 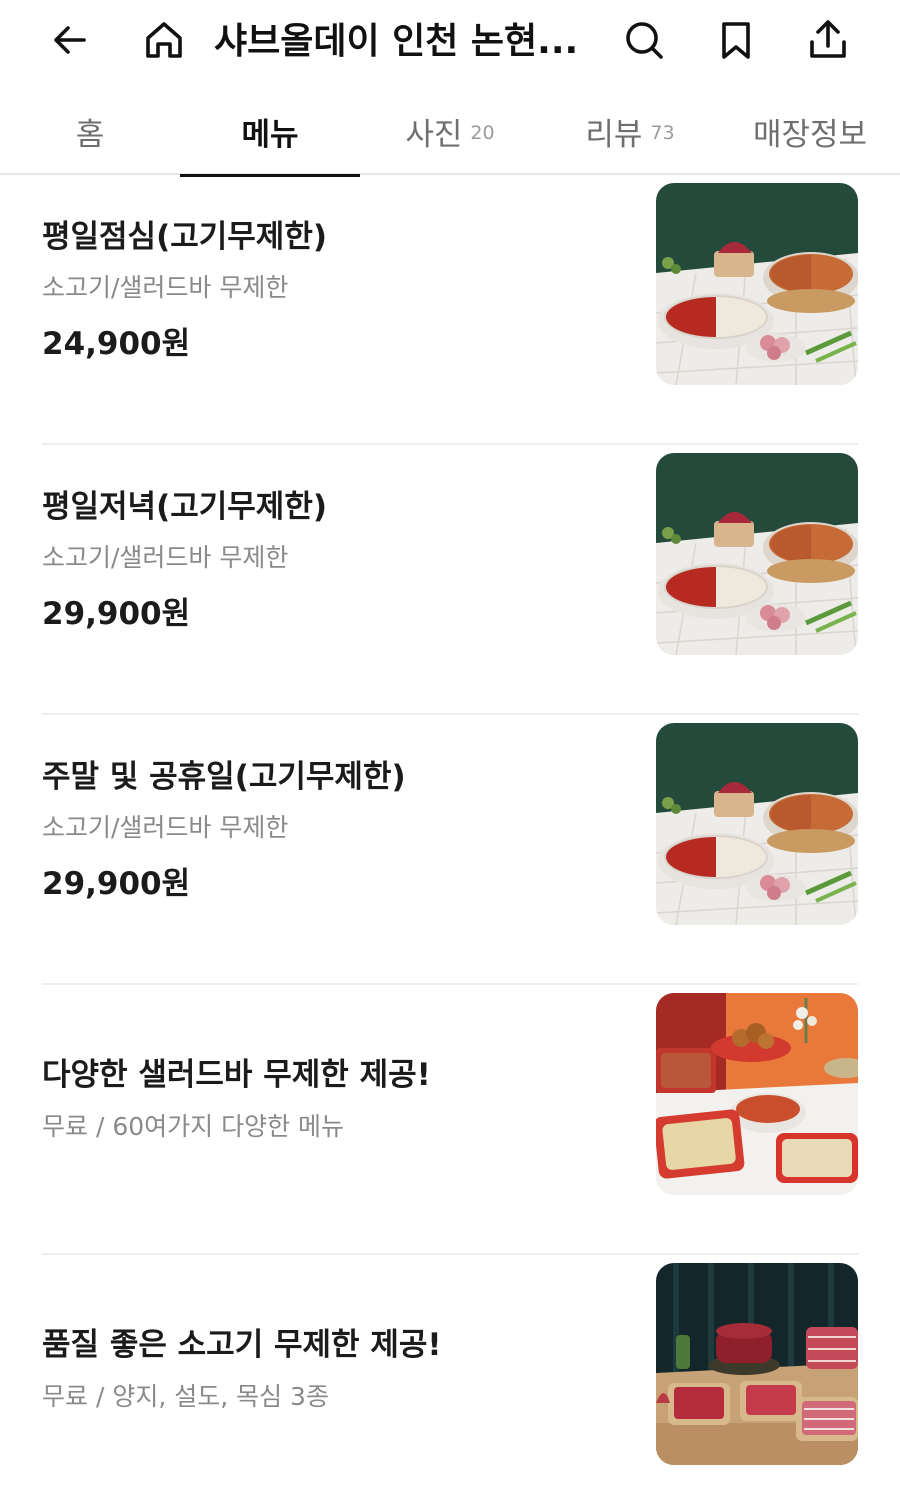 What do you see at coordinates (116, 344) in the screenshot?
I see `menu-item-price: 24,900원` at bounding box center [116, 344].